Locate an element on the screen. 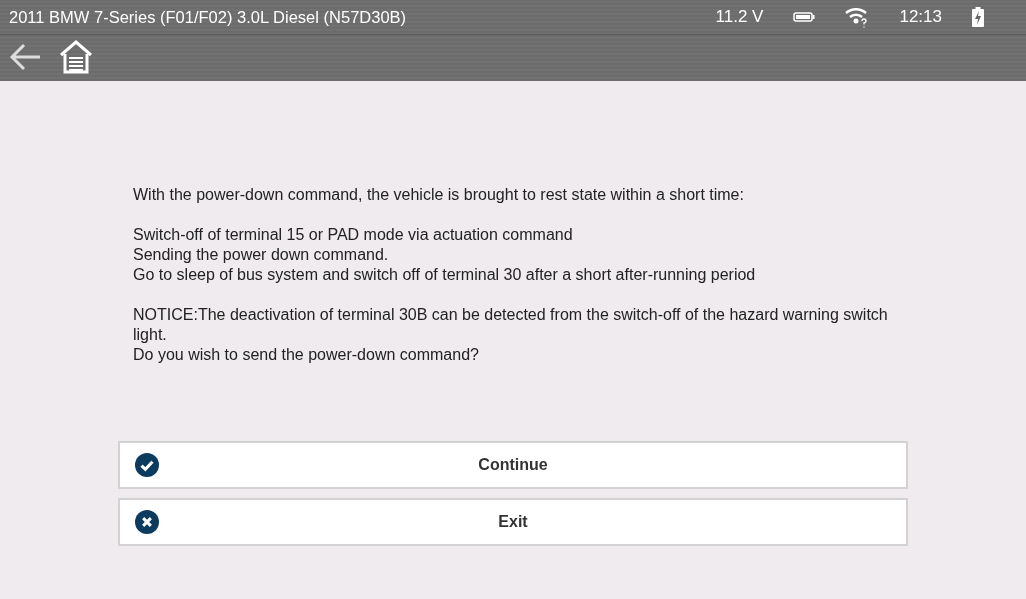 The height and width of the screenshot is (599, 1026). message-text: Sending the power down command. is located at coordinates (261, 255).